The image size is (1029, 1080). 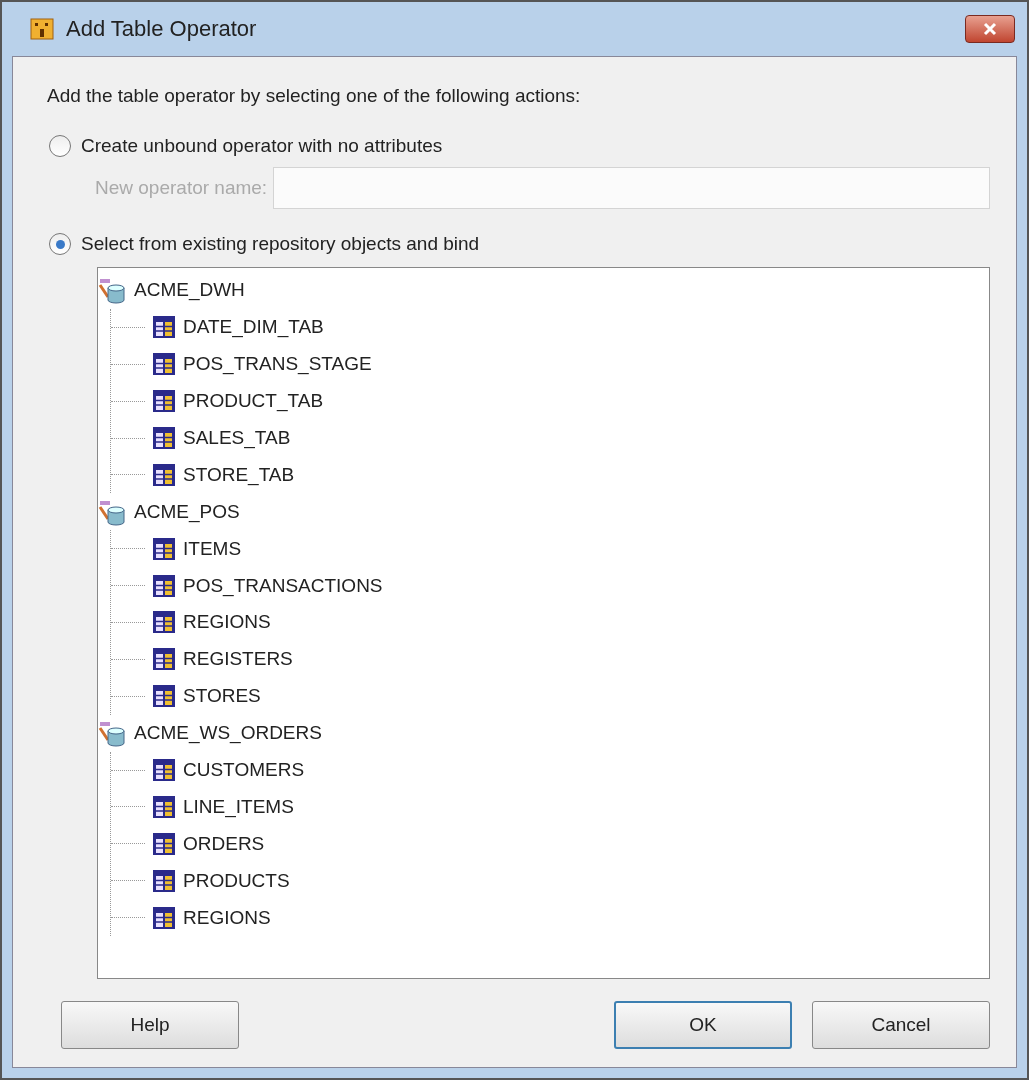 What do you see at coordinates (277, 364) in the screenshot?
I see `tree-item: POS_TRANS_STAGE` at bounding box center [277, 364].